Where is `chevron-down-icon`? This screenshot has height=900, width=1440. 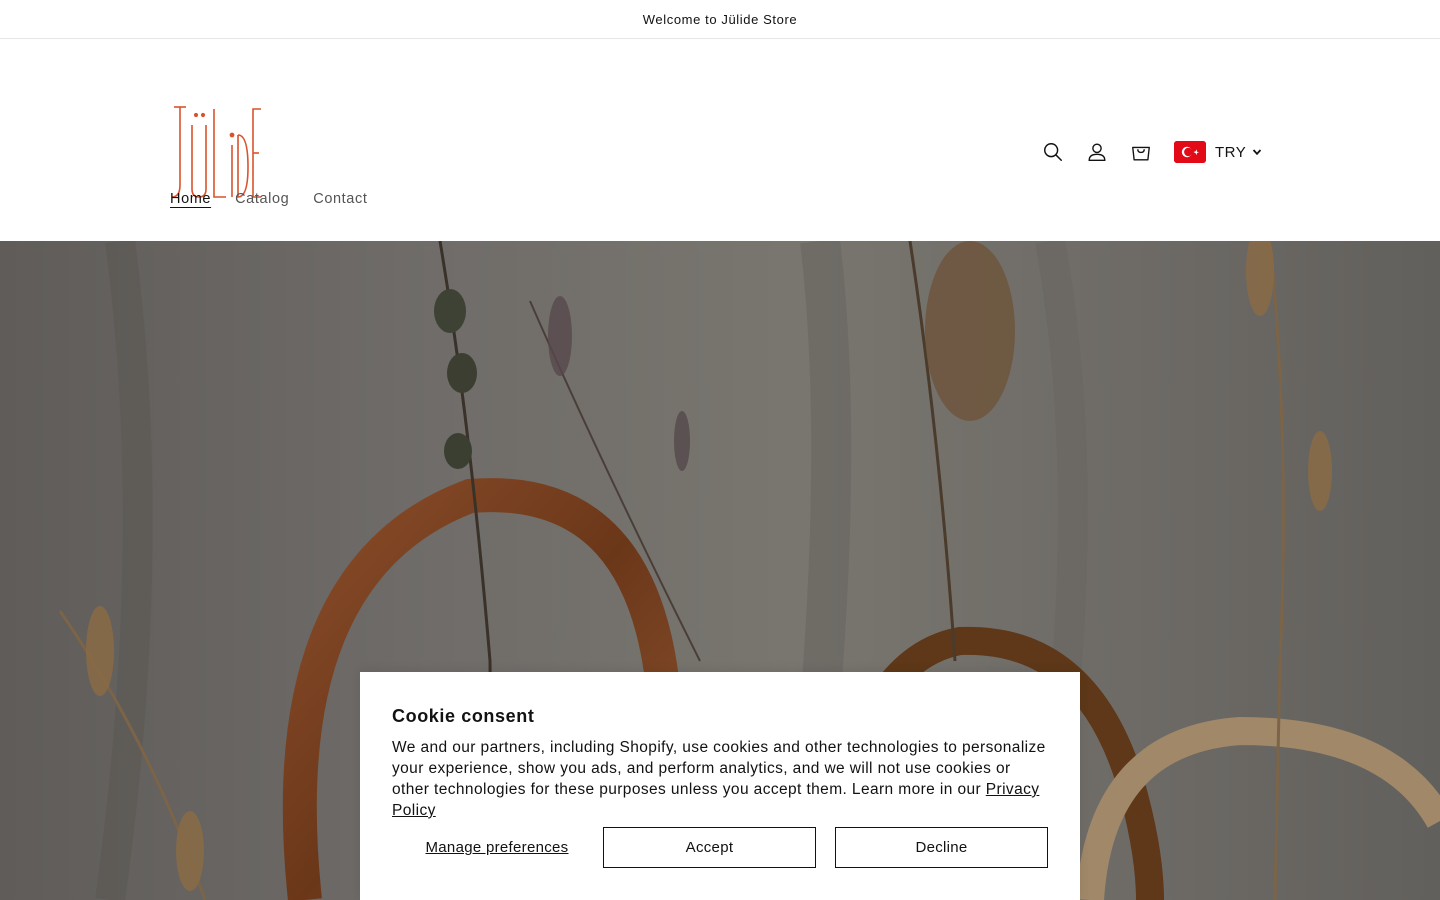 chevron-down-icon is located at coordinates (1257, 152).